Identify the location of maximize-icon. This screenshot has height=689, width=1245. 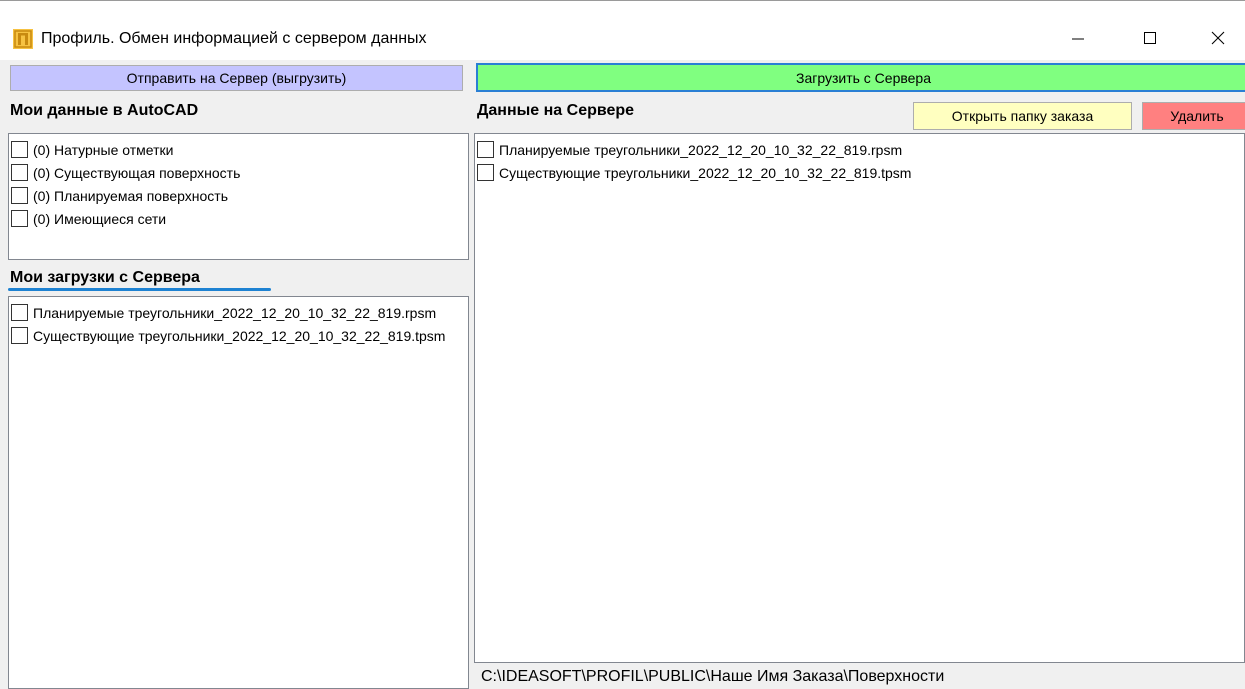
(1150, 38).